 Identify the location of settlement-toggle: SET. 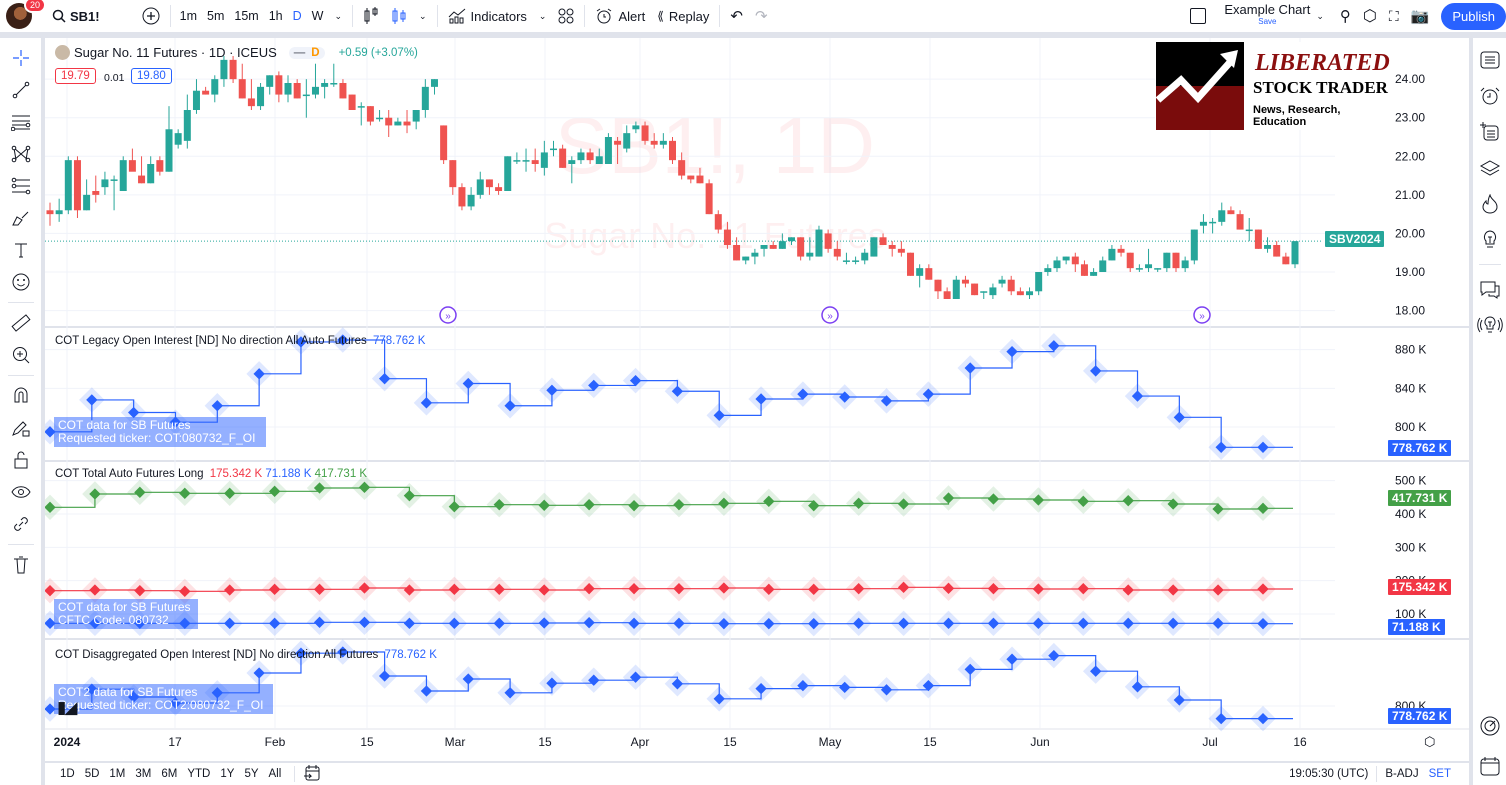
(1440, 774).